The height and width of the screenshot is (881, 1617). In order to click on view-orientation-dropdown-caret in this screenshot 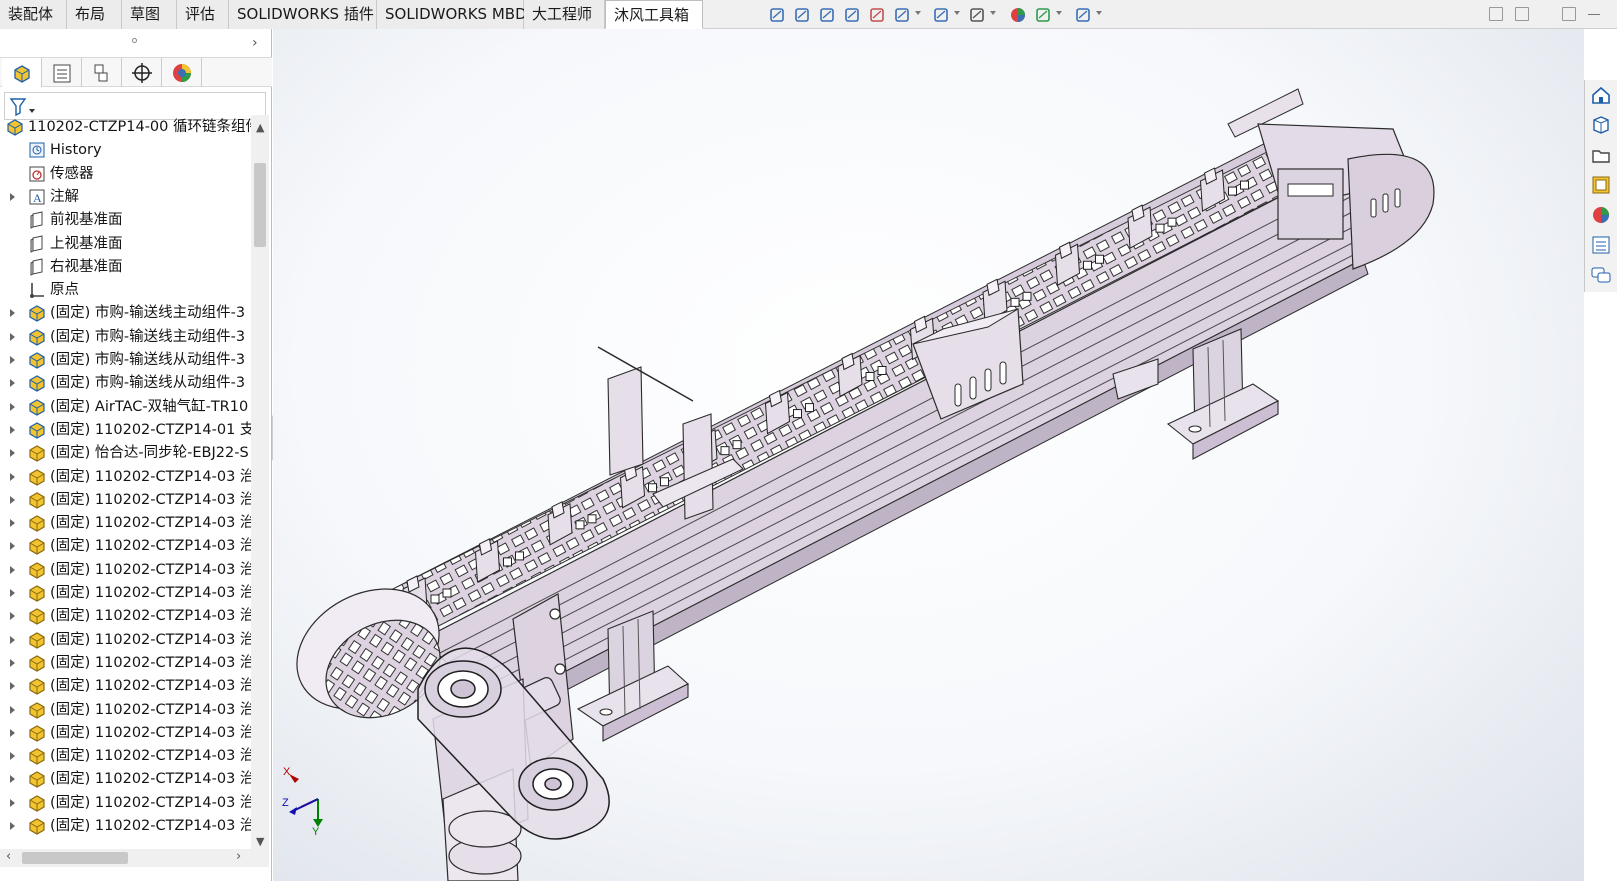, I will do `click(918, 13)`.